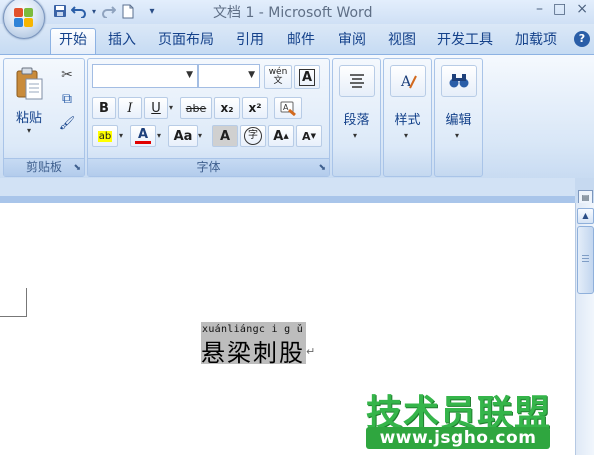  What do you see at coordinates (156, 108) in the screenshot?
I see `underline-button: U` at bounding box center [156, 108].